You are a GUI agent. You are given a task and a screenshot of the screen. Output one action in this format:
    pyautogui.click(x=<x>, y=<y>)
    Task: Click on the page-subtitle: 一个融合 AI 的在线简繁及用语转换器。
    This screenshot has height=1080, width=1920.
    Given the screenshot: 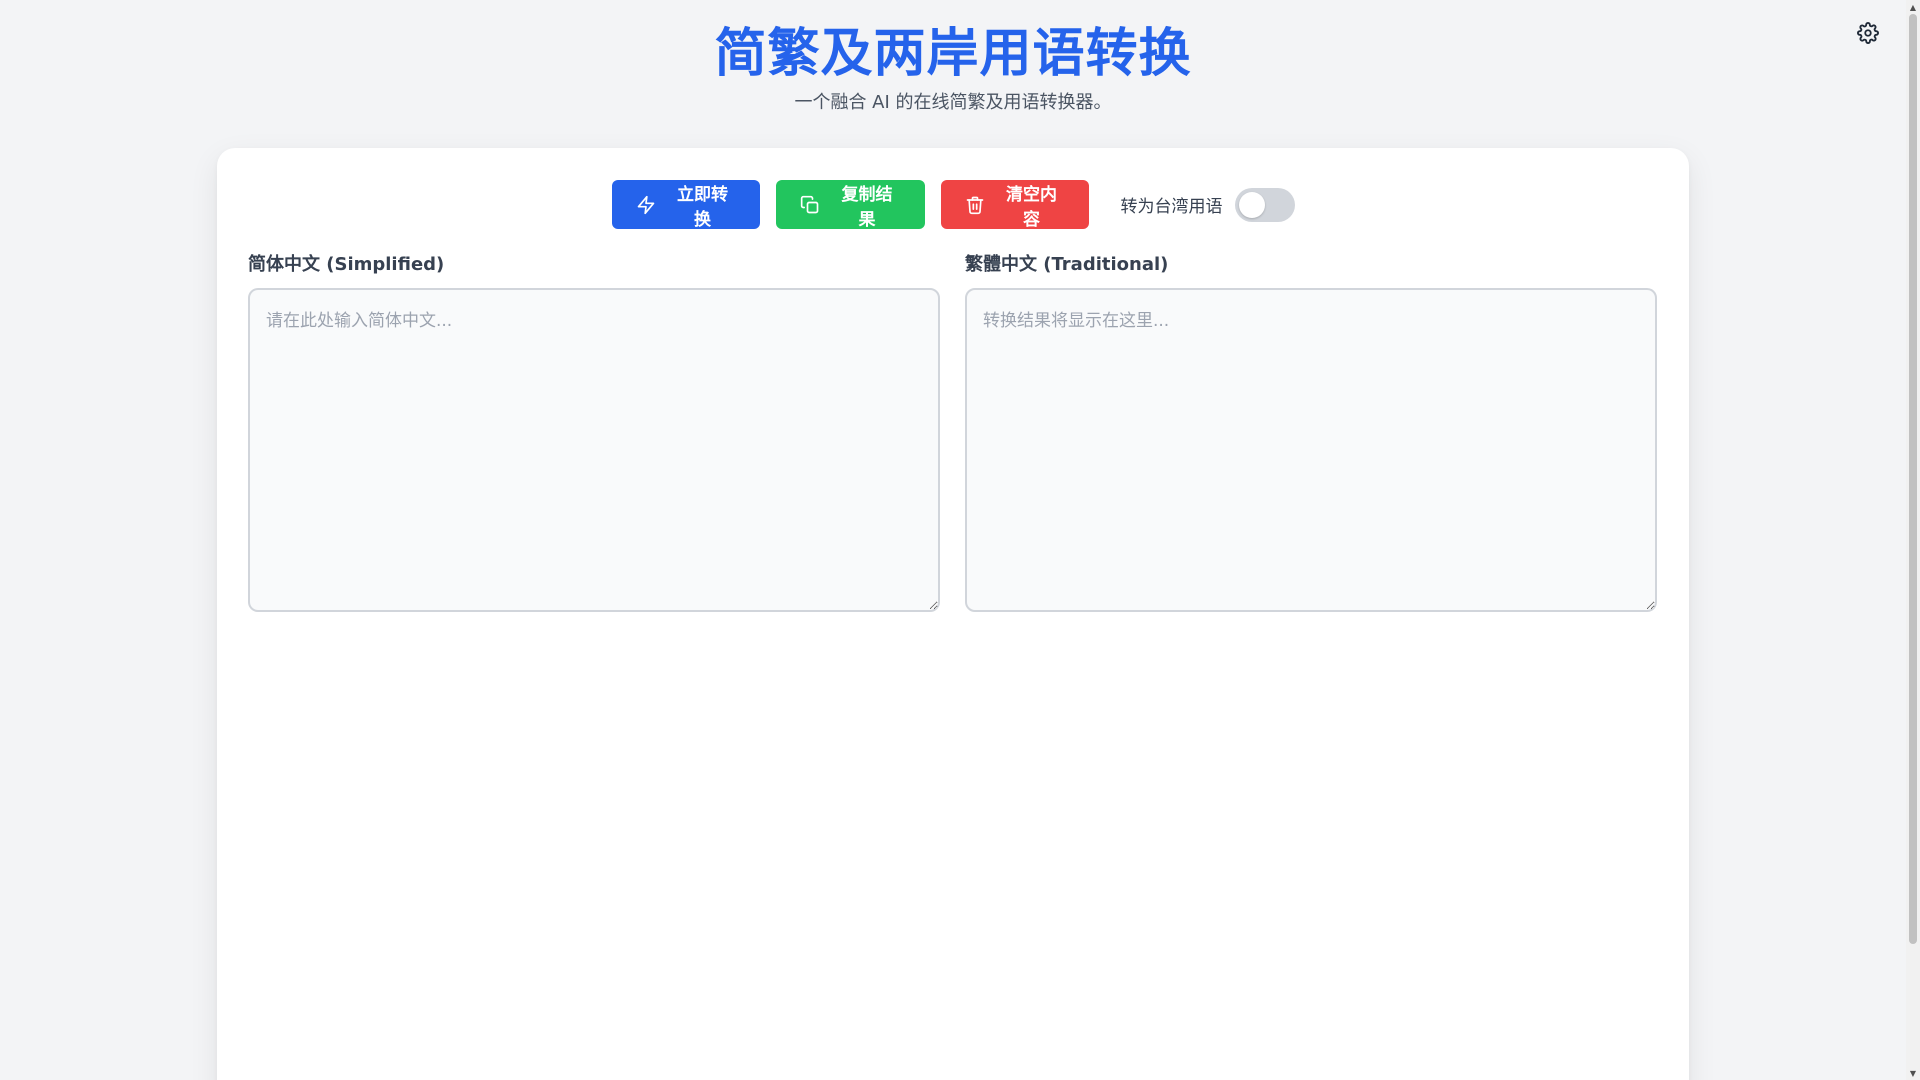 What is the action you would take?
    pyautogui.click(x=953, y=102)
    